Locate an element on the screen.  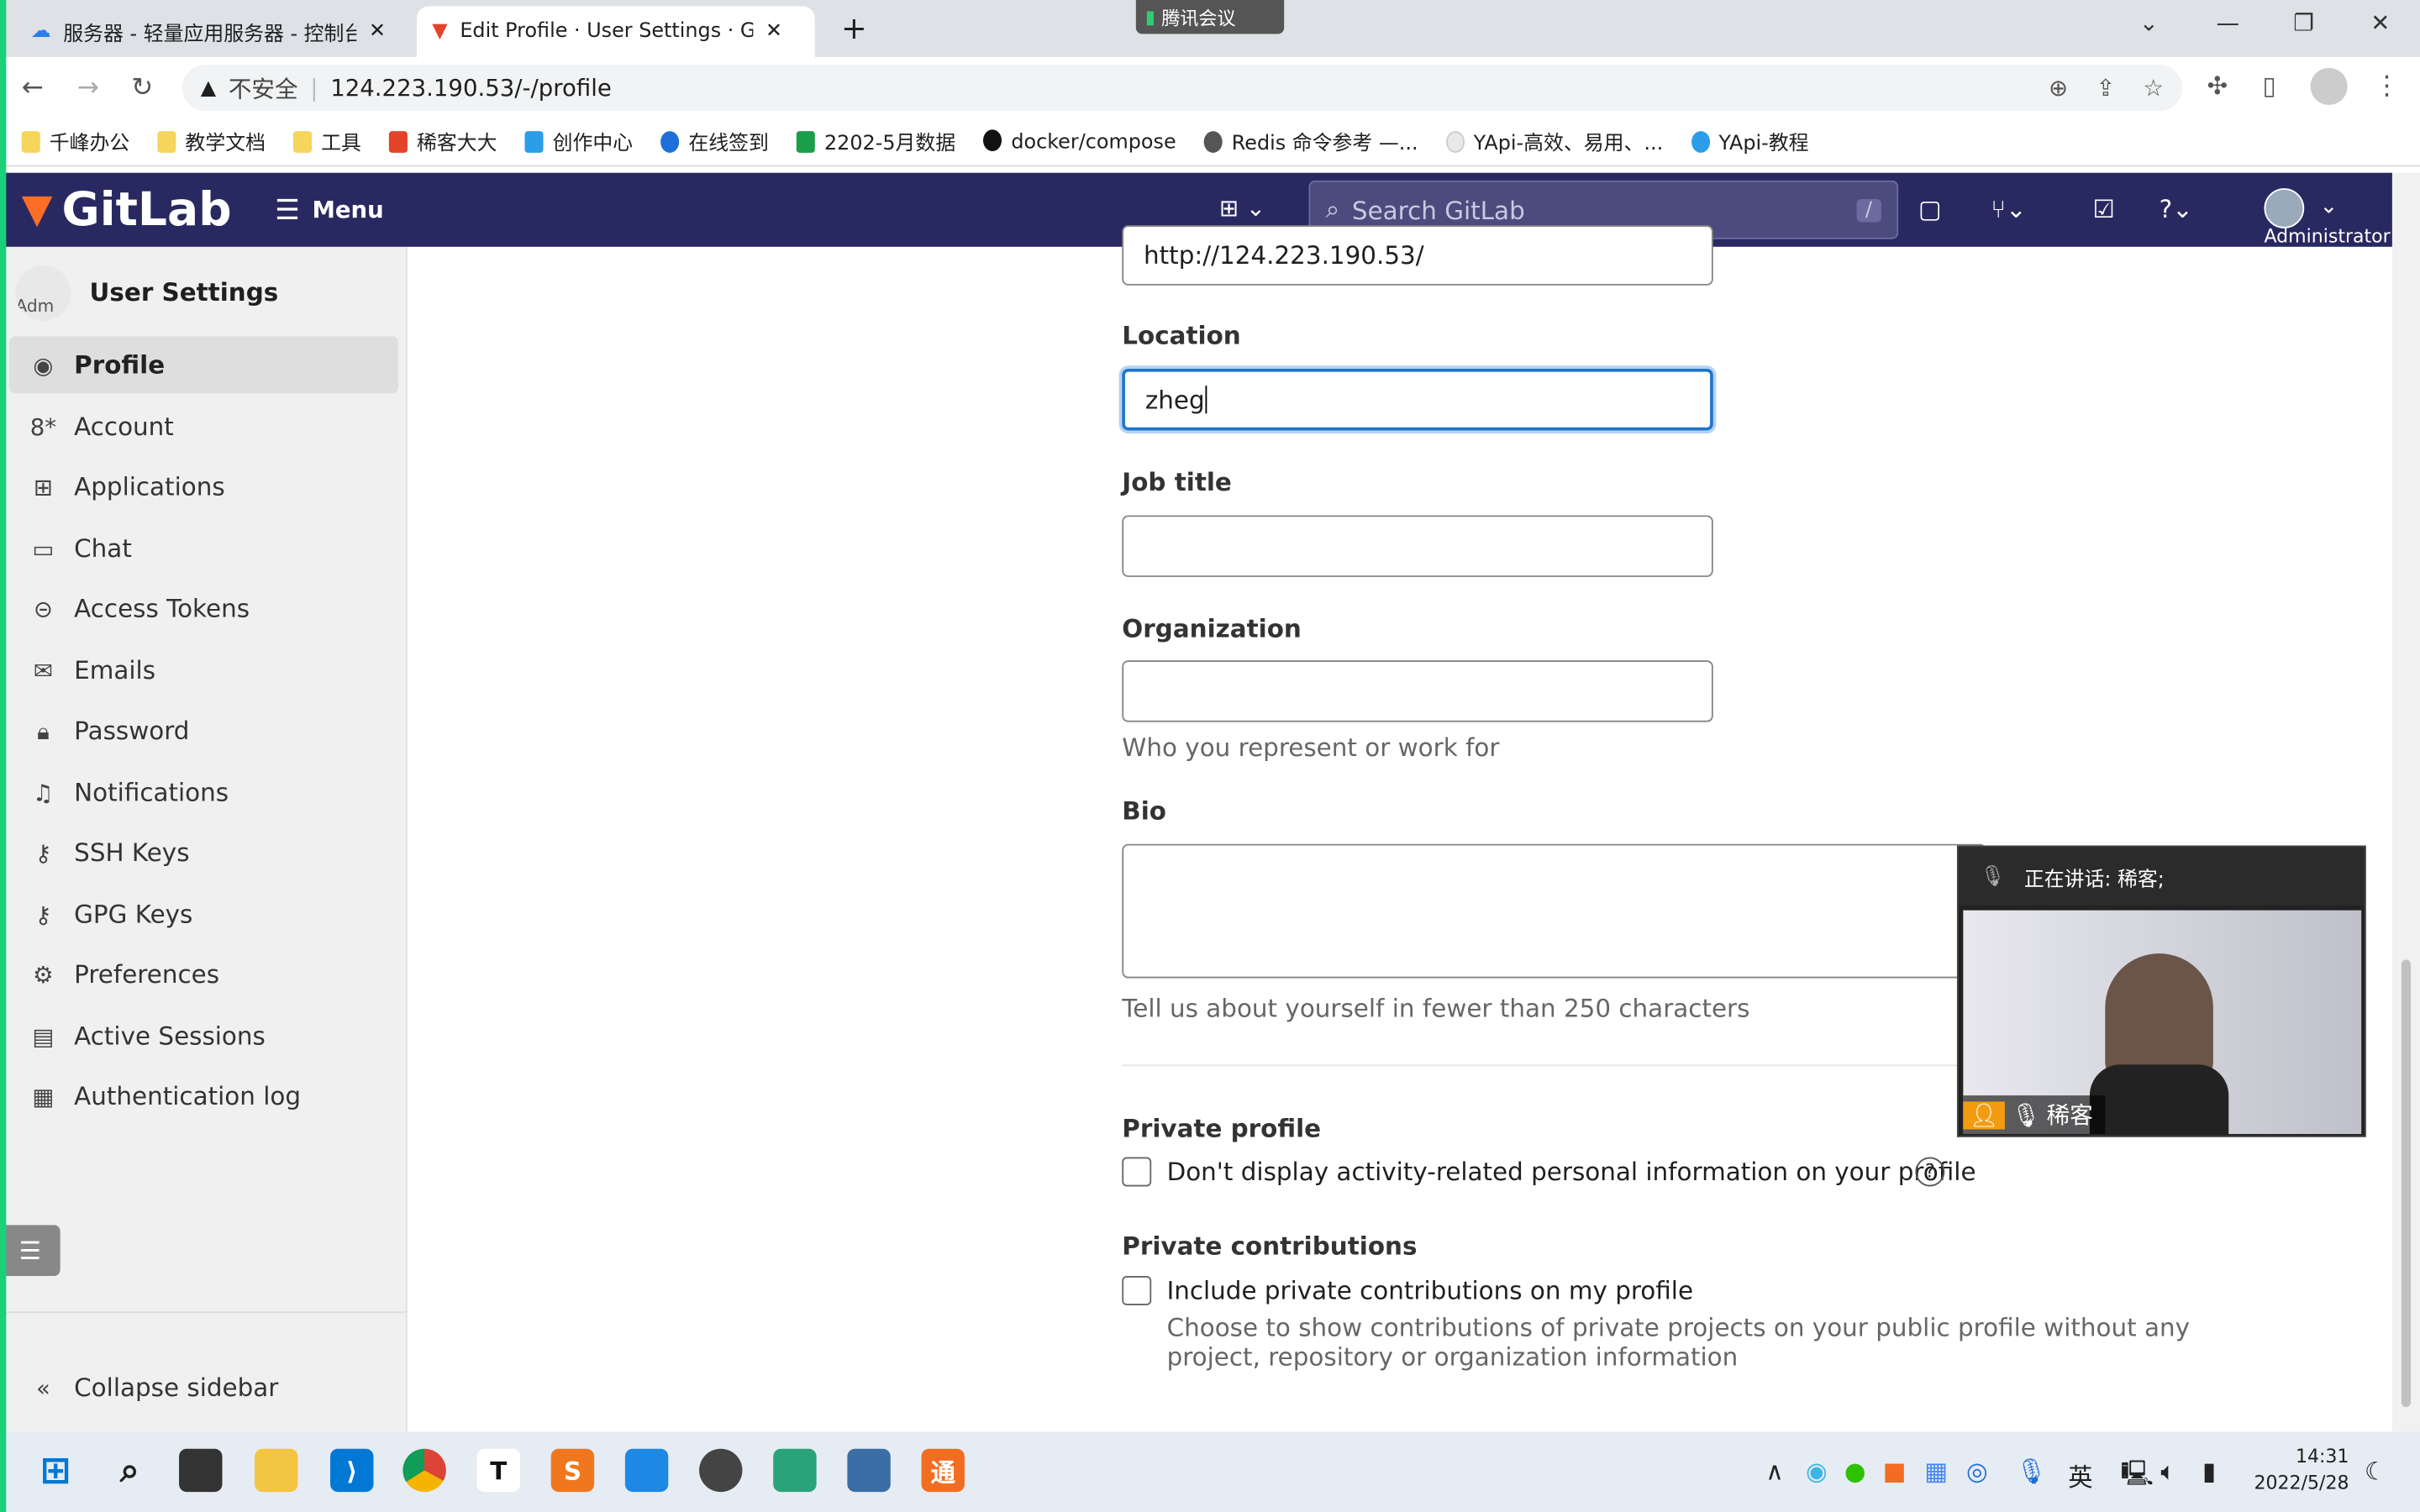
file-explorer-icon is located at coordinates (276, 1470).